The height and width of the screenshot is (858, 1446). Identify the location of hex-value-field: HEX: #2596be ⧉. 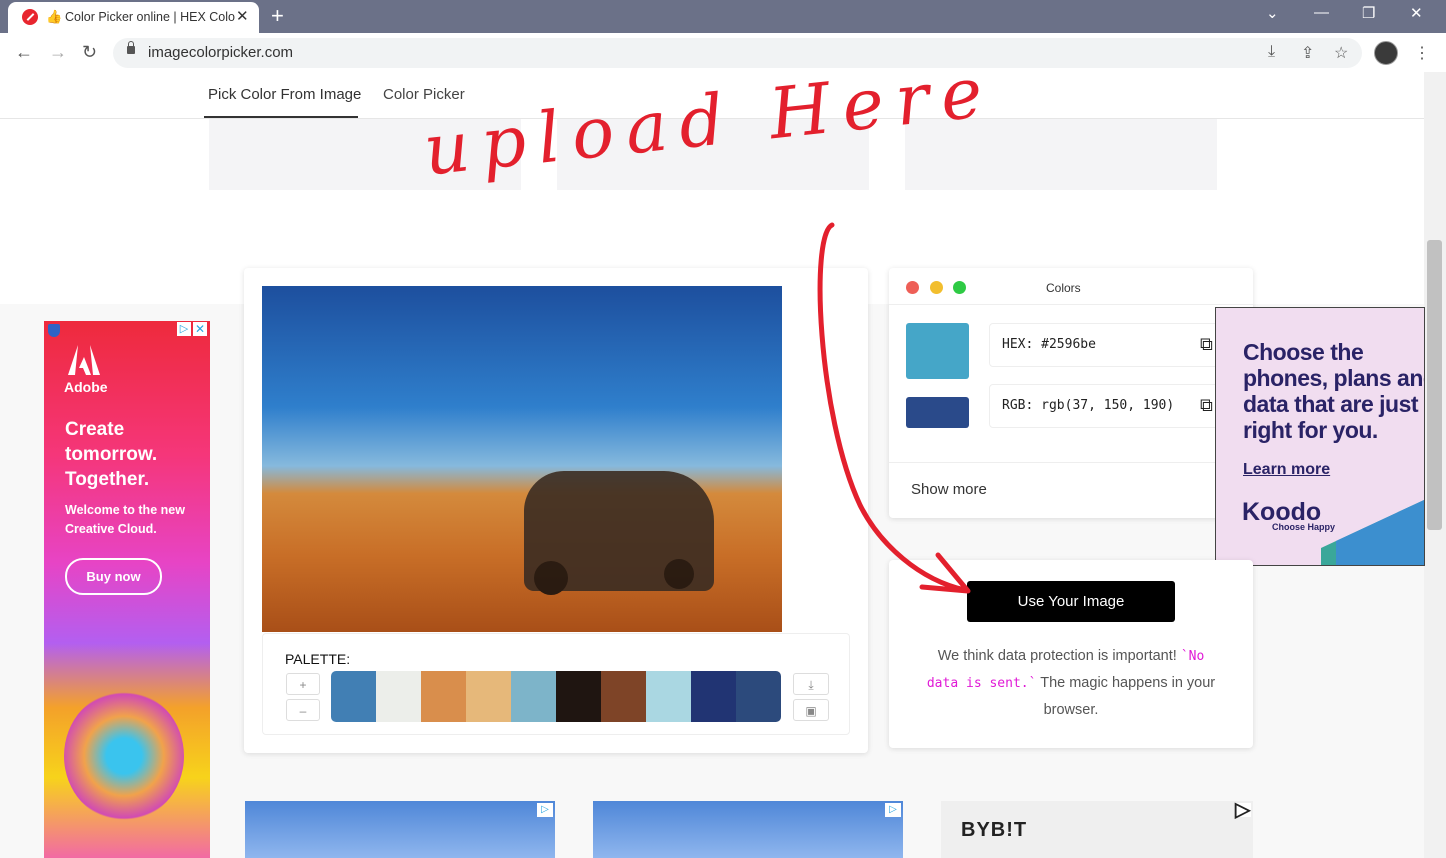
(1104, 345).